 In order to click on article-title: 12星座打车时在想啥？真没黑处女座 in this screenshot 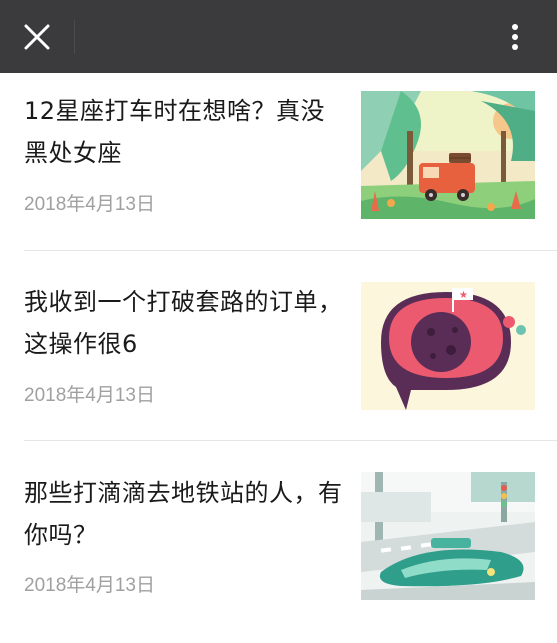, I will do `click(175, 132)`.